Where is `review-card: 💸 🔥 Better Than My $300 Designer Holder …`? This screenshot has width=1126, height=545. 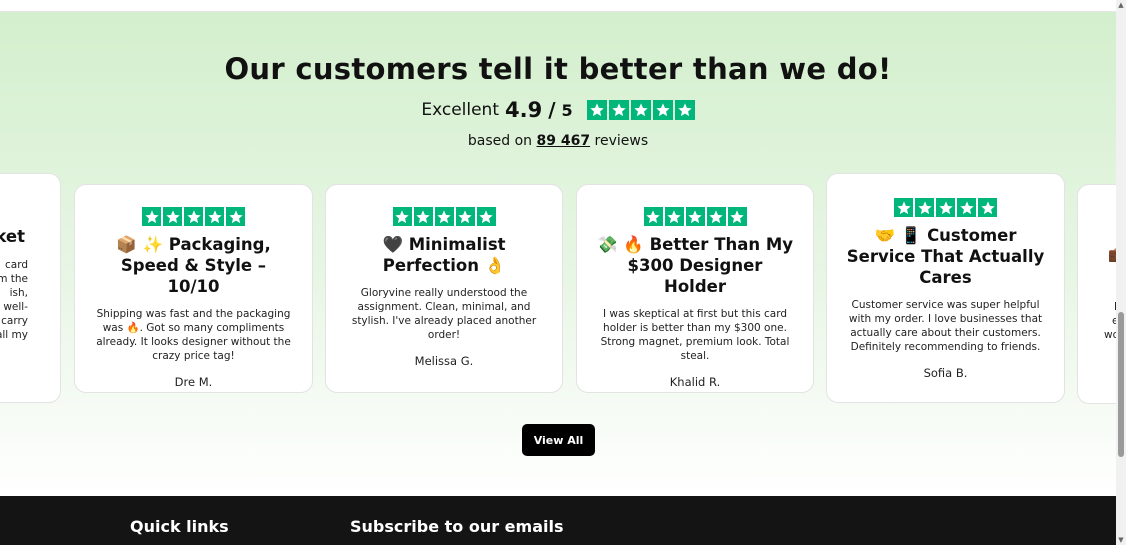 review-card: 💸 🔥 Better Than My $300 Designer Holder … is located at coordinates (695, 288).